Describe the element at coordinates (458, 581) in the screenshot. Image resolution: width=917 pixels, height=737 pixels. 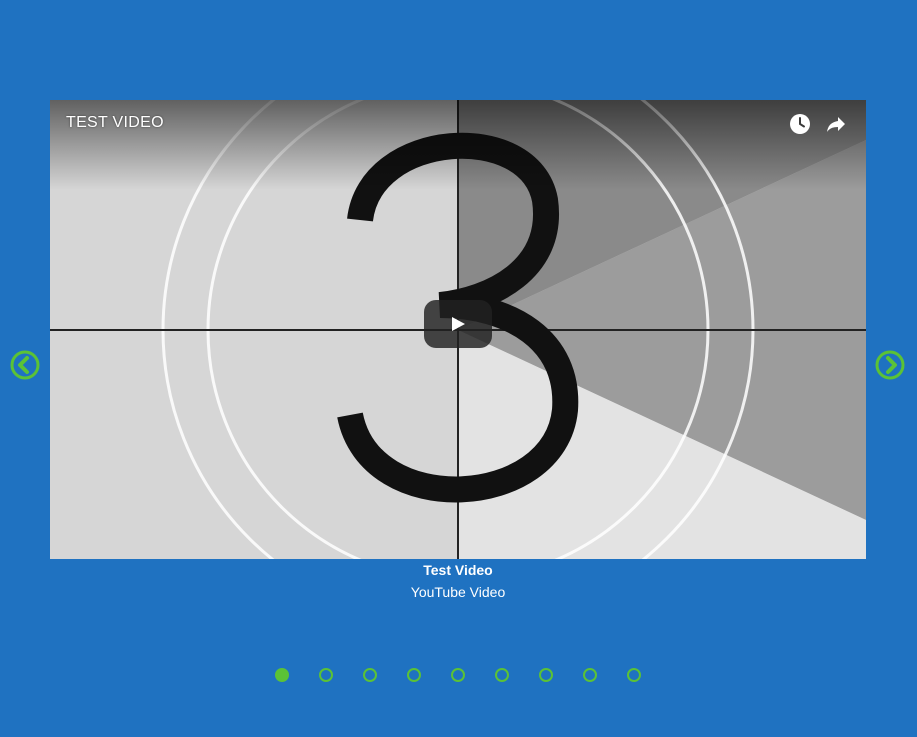
I see `slide-caption: Test Video YouTube Video` at that location.